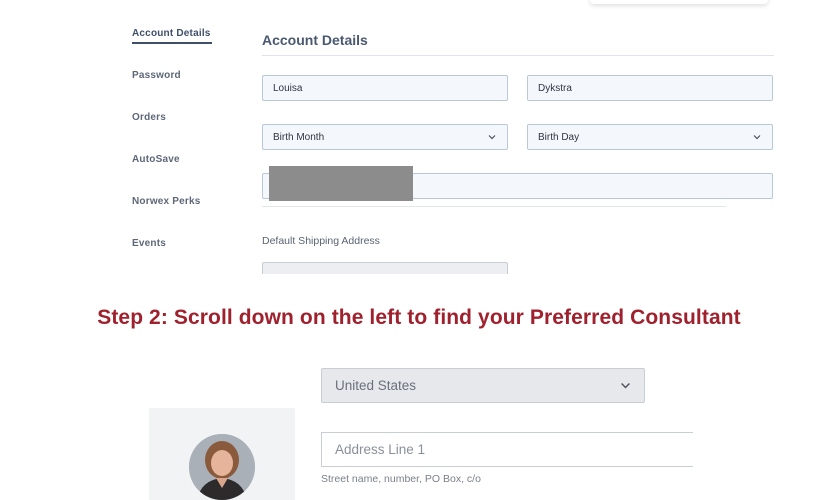 This screenshot has width=820, height=500. I want to click on avatar, so click(222, 467).